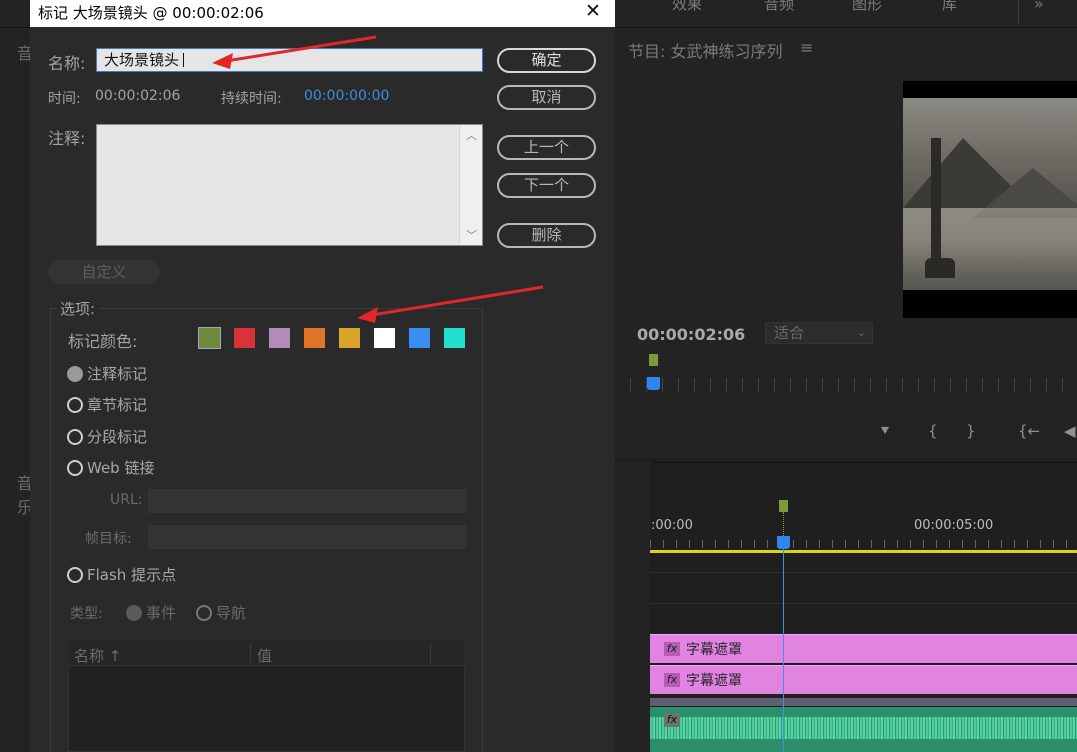  What do you see at coordinates (378, 179) in the screenshot?
I see `annotation-arrows` at bounding box center [378, 179].